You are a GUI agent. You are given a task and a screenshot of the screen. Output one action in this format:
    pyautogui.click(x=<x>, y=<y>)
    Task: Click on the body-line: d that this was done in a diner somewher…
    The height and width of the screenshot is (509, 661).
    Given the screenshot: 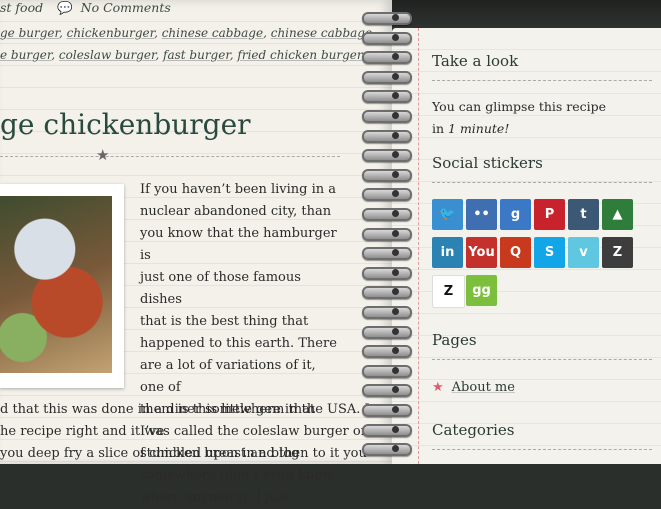 What is the action you would take?
    pyautogui.click(x=185, y=409)
    